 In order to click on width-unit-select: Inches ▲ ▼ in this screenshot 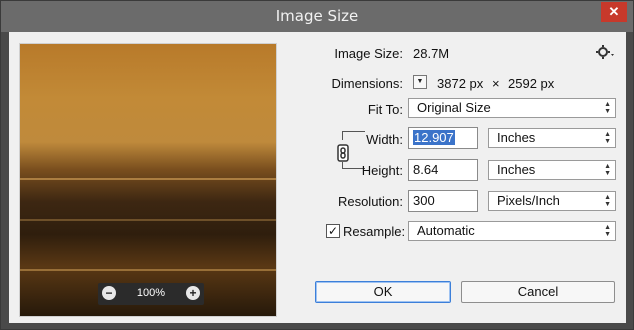, I will do `click(552, 138)`.